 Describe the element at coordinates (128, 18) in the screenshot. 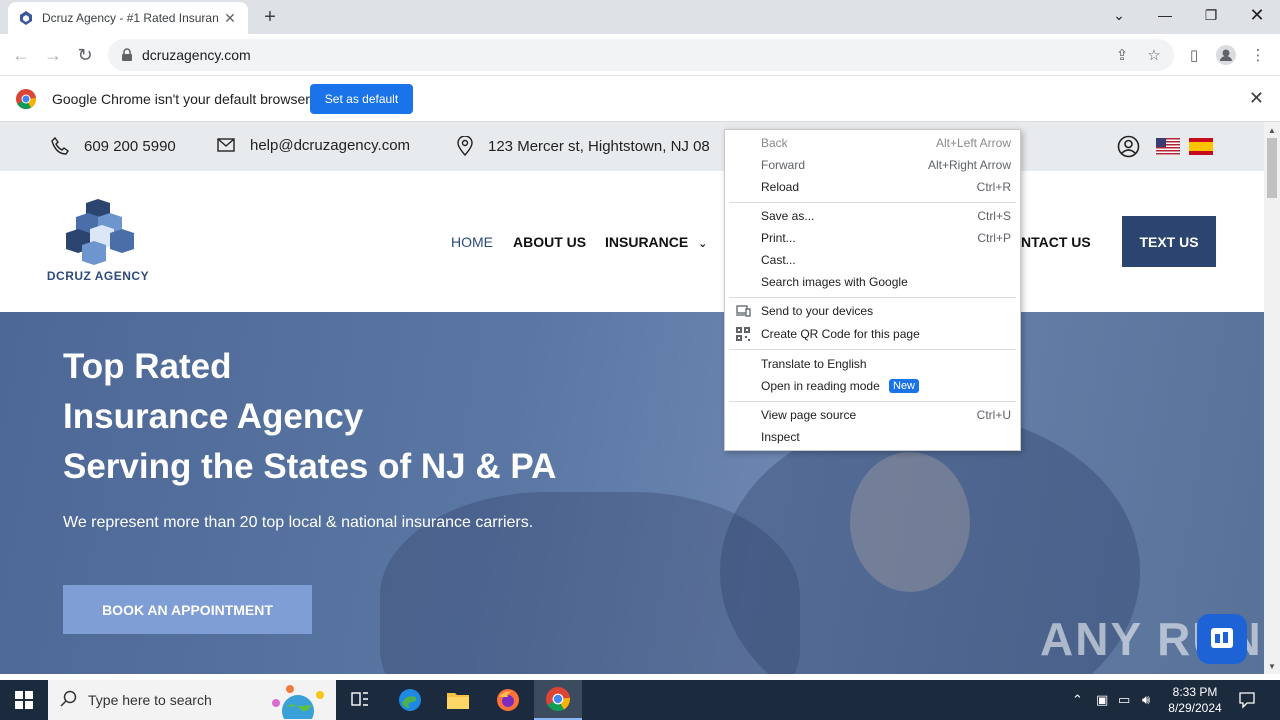

I see `browser-tab: Dcruz Agency - #1 Rated Insuran ✕` at that location.